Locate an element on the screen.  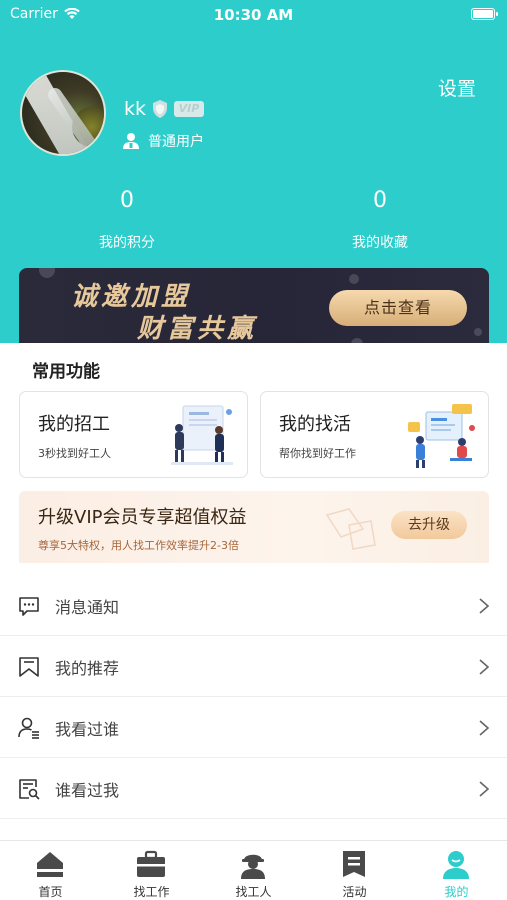
tab-my-profile: 我的 is located at coordinates (456, 870).